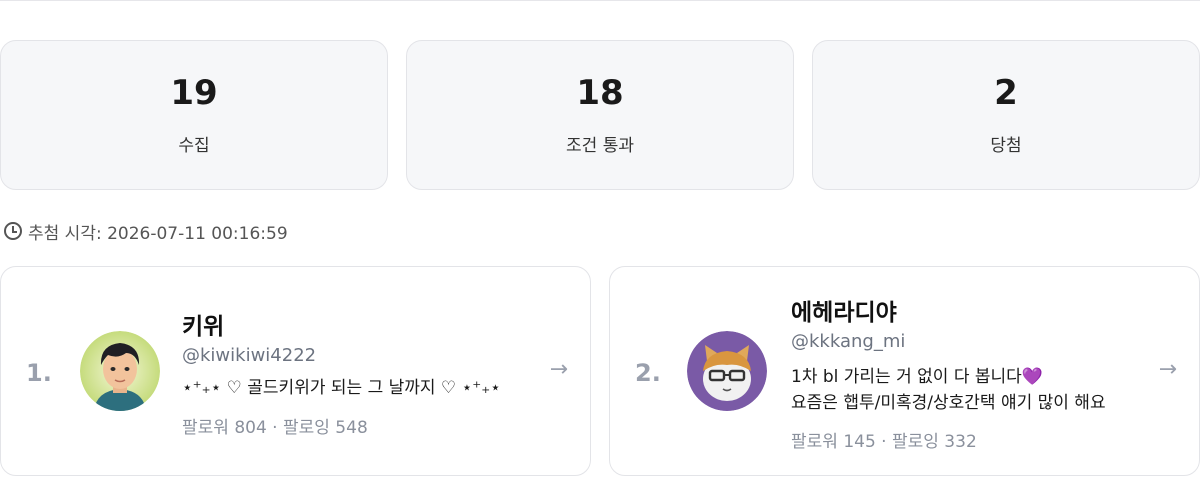 The image size is (1200, 477). What do you see at coordinates (917, 377) in the screenshot?
I see `winner-bio-line: 1차 bl 가리는 거 없이 다 봅니다💜` at bounding box center [917, 377].